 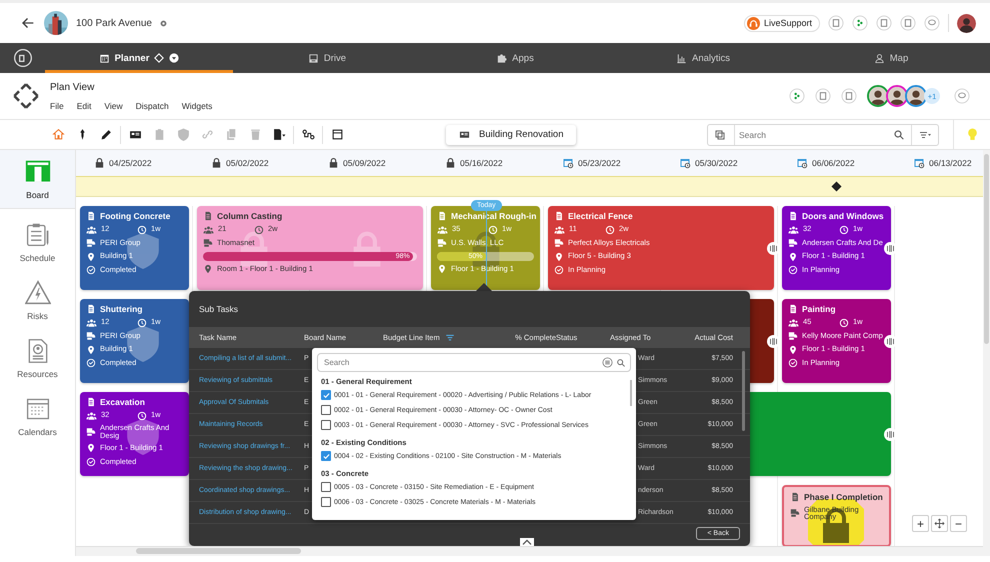 I want to click on week-date: 05/23/2022, so click(x=599, y=163).